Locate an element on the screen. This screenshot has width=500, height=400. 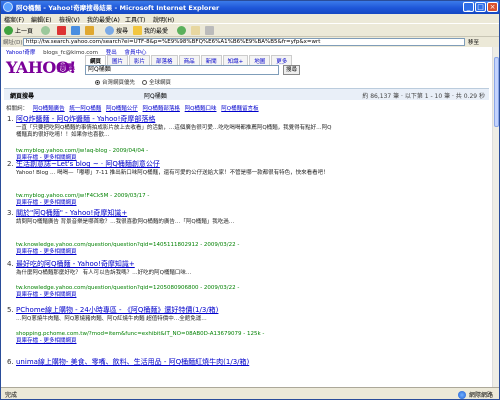
result-number: 3. is located at coordinates (10, 213).